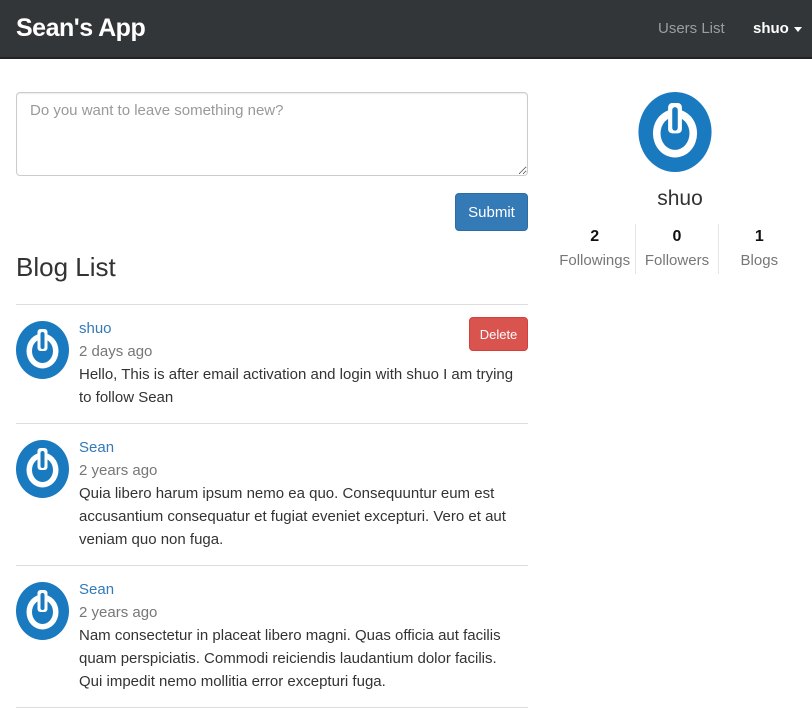  What do you see at coordinates (595, 260) in the screenshot?
I see `stat-label: Followings` at bounding box center [595, 260].